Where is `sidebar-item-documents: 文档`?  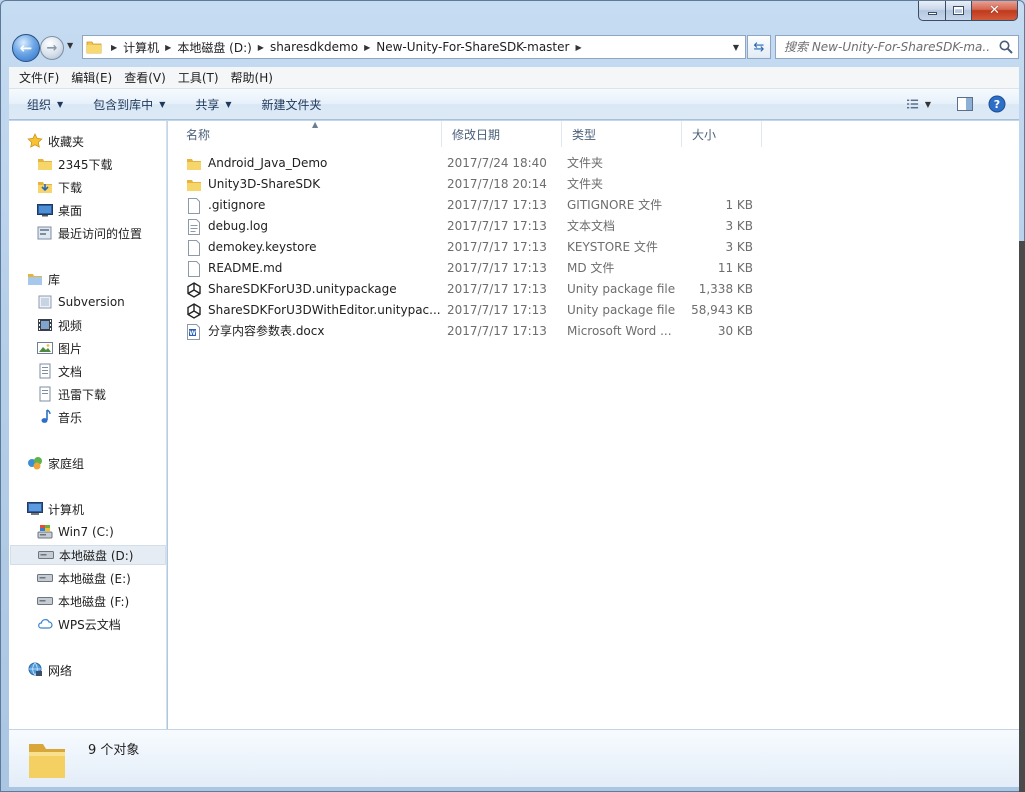 sidebar-item-documents: 文档 is located at coordinates (59, 371).